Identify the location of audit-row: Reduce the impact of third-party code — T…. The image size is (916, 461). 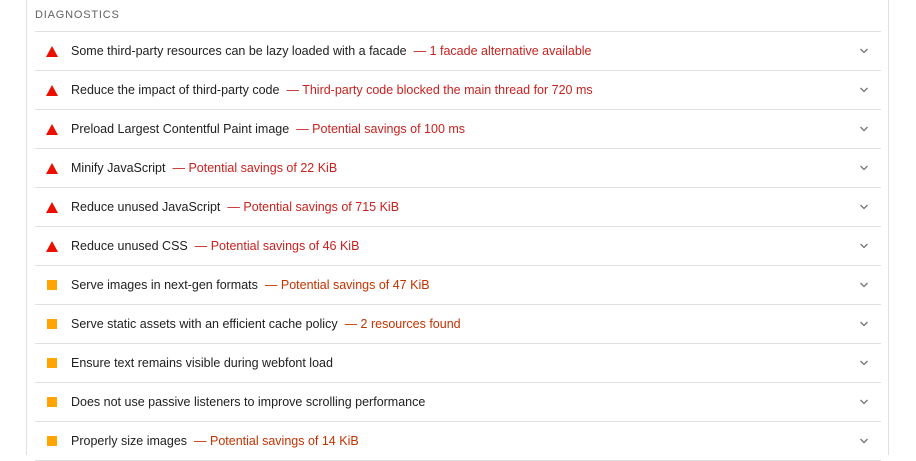
(458, 90).